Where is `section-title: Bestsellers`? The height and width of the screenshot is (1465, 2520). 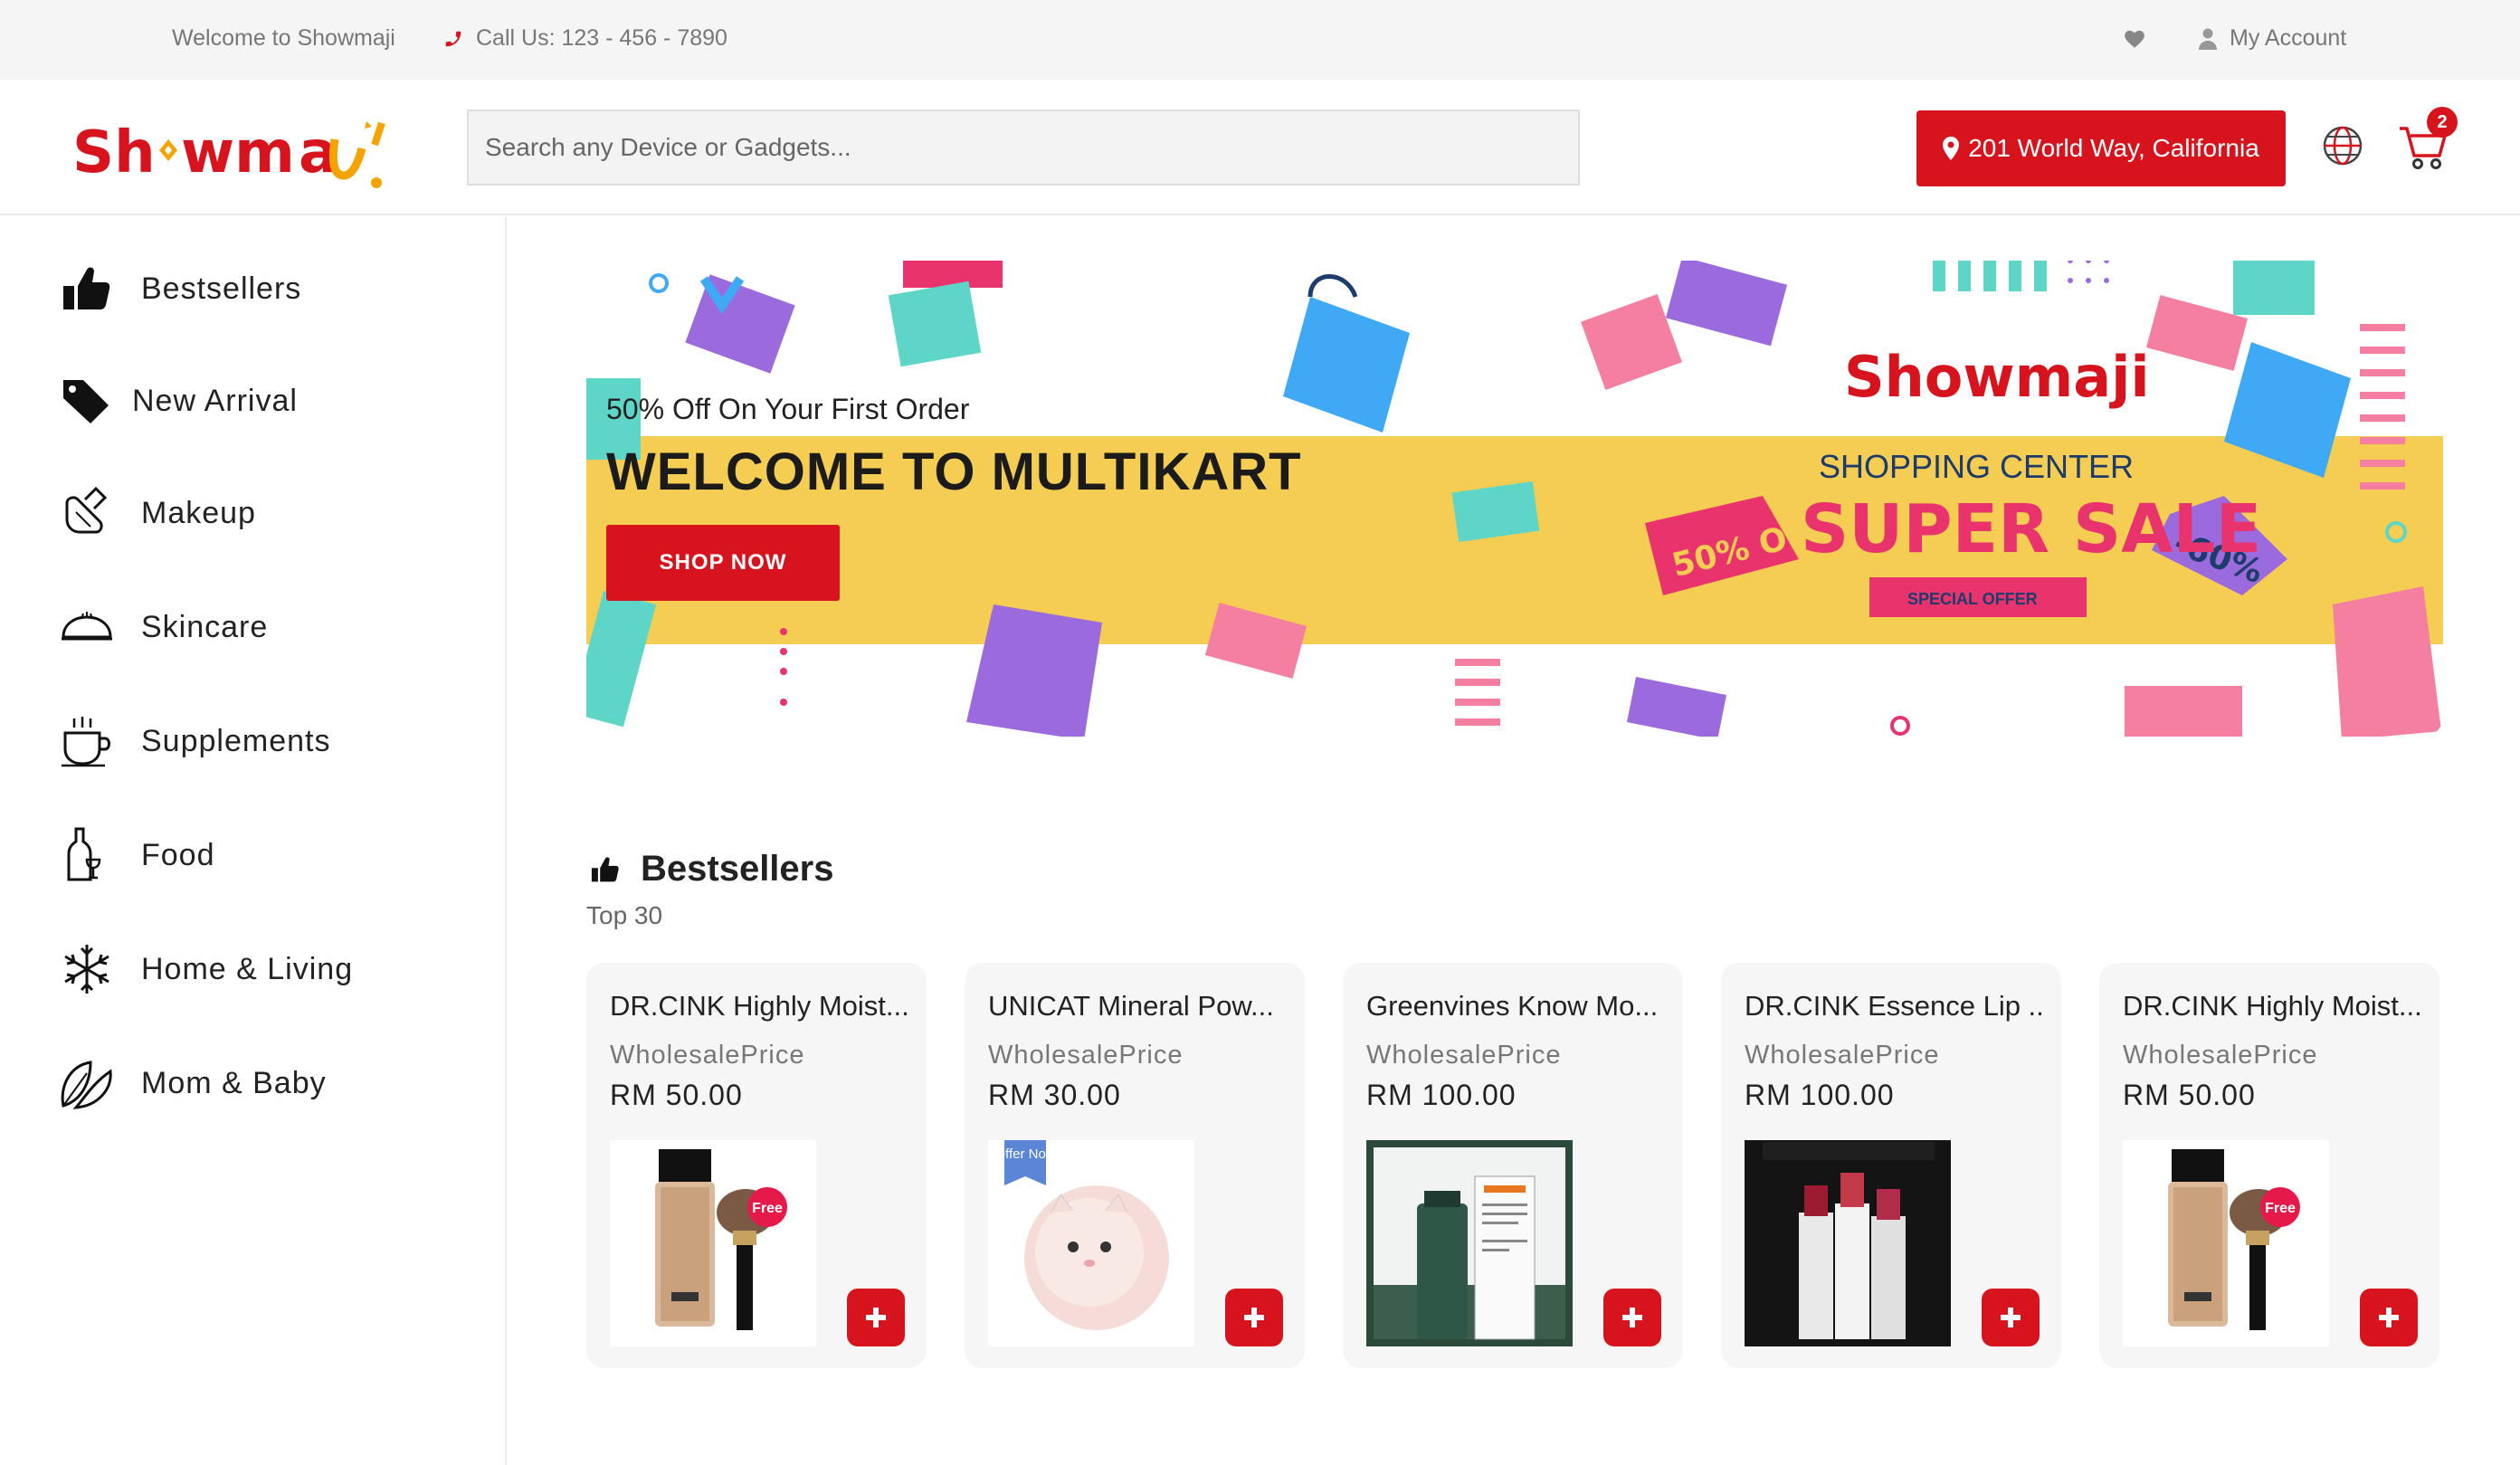
section-title: Bestsellers is located at coordinates (711, 869).